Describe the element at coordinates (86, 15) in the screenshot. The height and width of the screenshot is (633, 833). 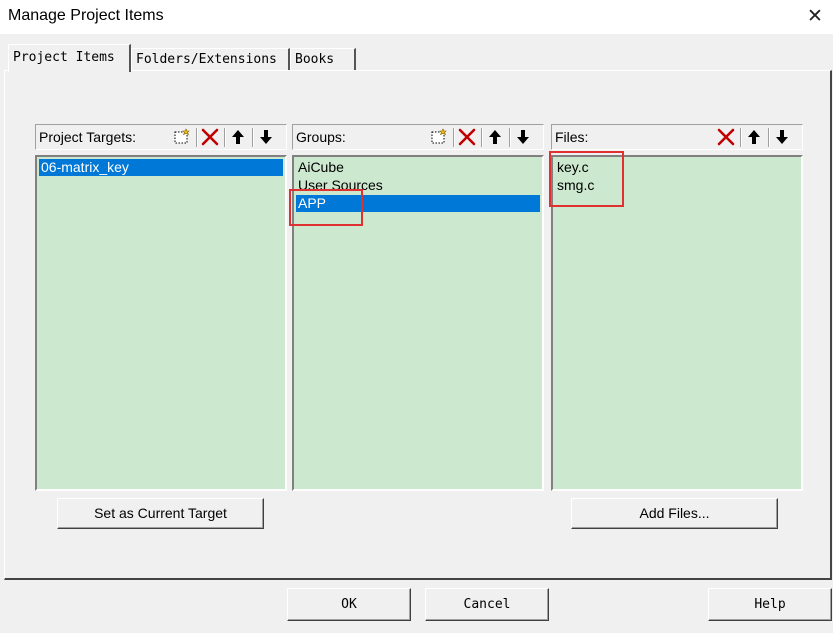
I see `window-title: Manage Project Items` at that location.